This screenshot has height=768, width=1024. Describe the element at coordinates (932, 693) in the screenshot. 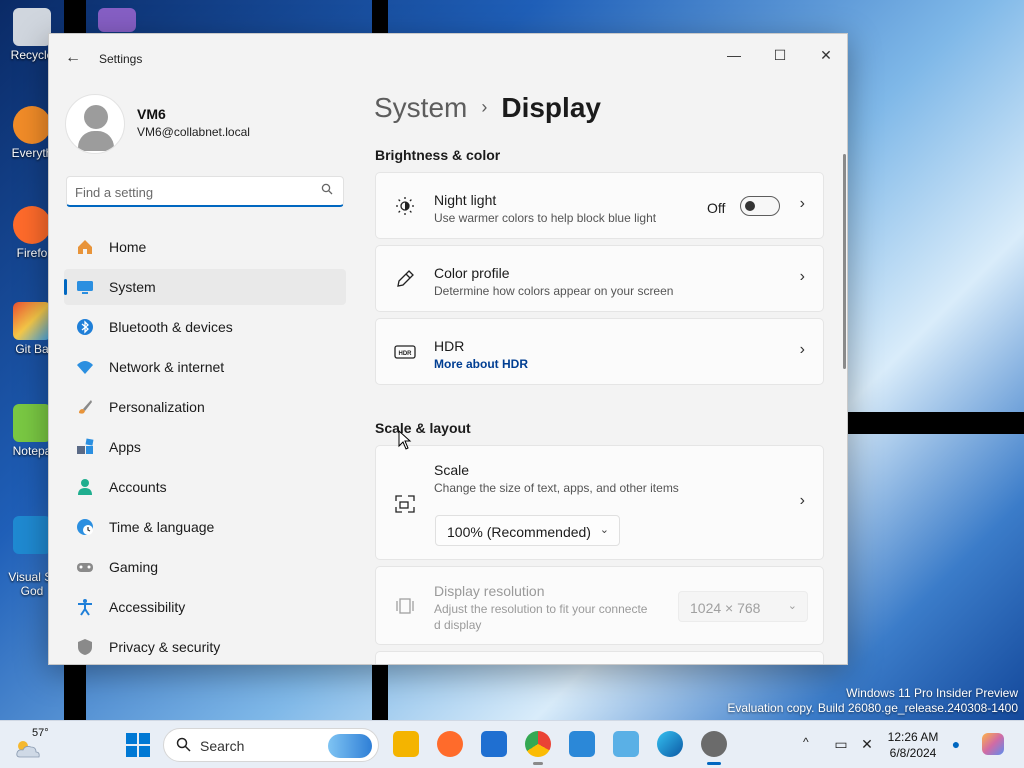

I see `watermark-line1: Windows 11 Pro Insider Preview` at that location.